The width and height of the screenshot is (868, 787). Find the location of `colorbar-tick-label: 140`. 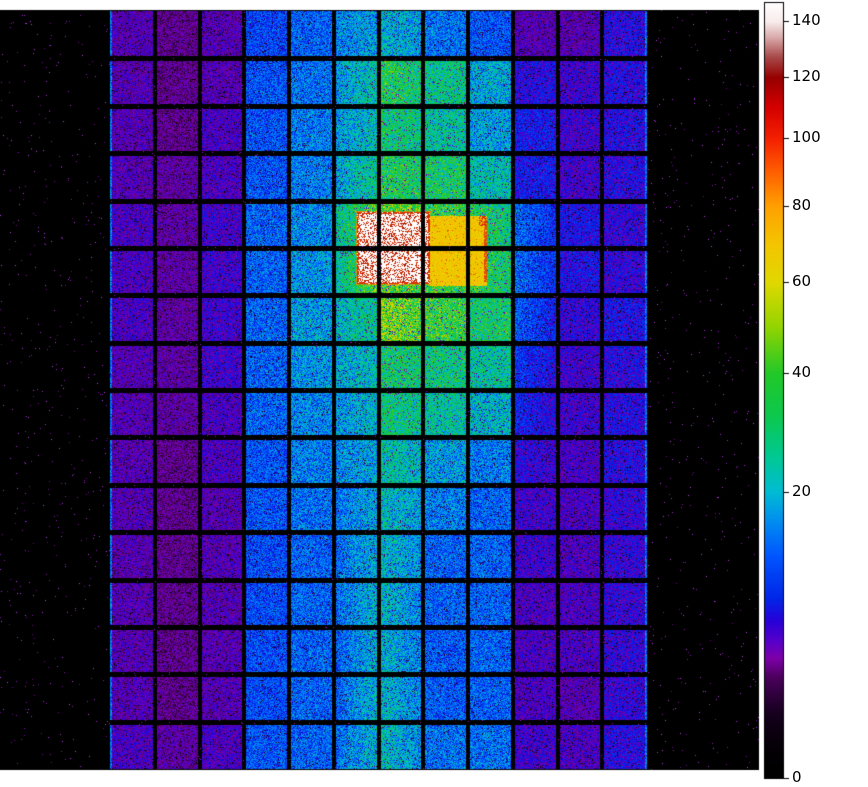

colorbar-tick-label: 140 is located at coordinates (806, 20).